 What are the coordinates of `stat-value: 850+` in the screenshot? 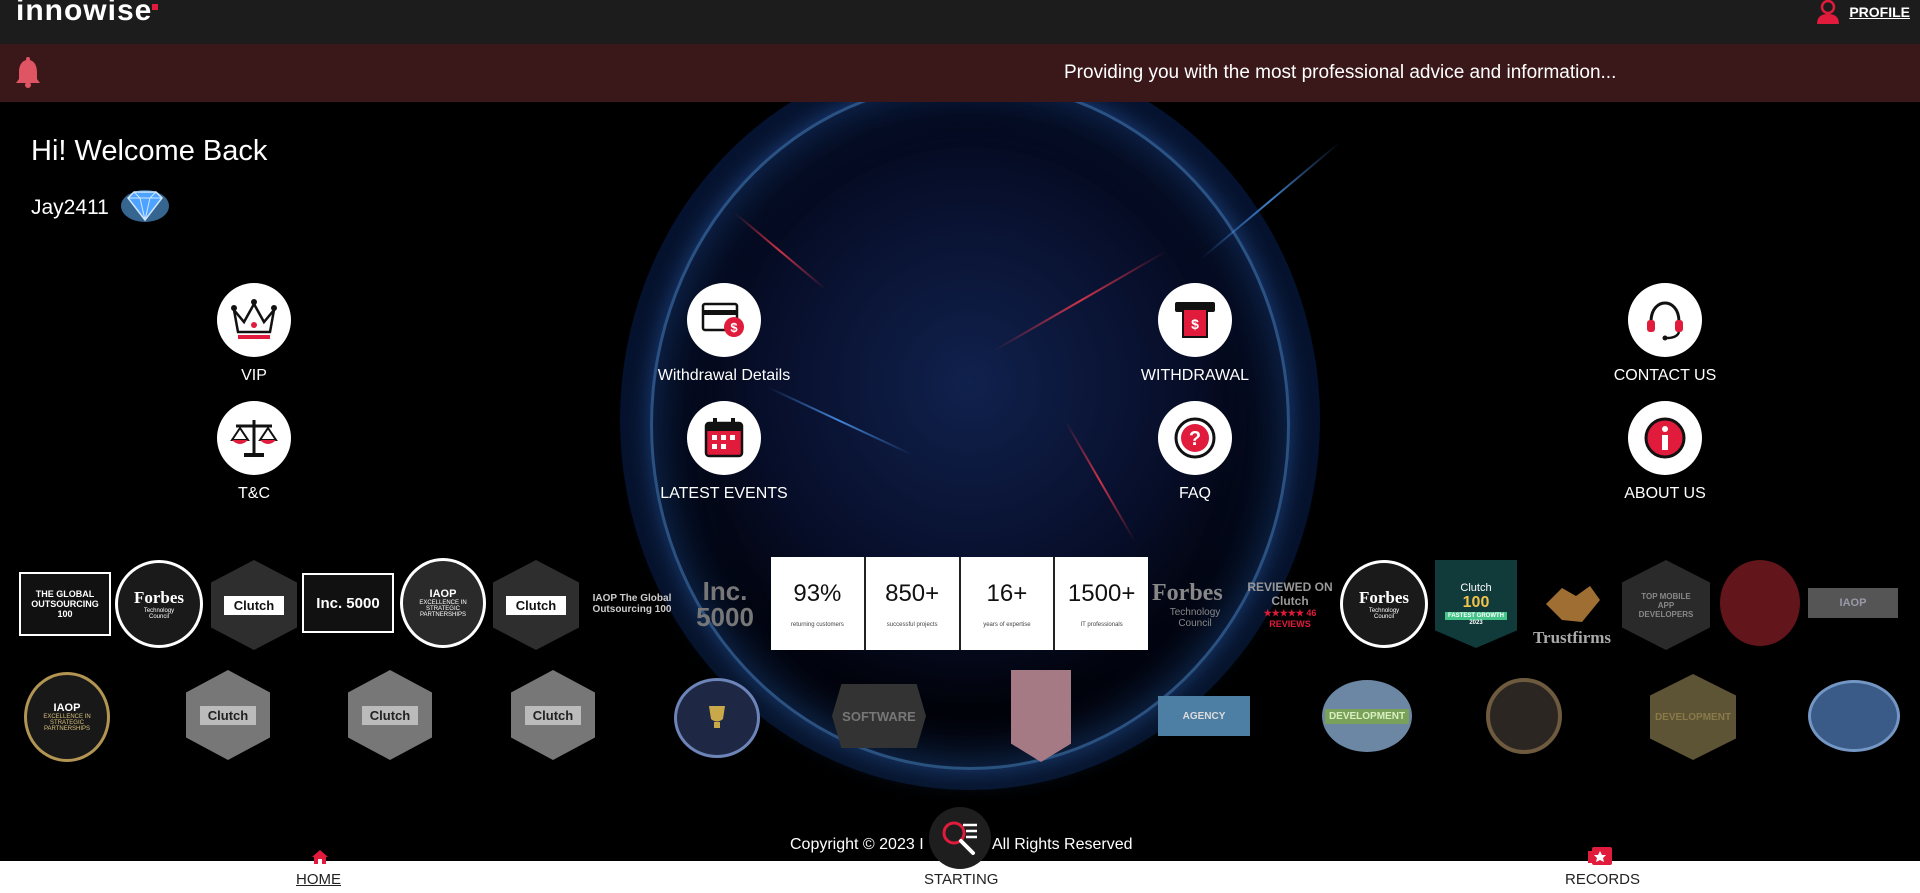 It's located at (912, 593).